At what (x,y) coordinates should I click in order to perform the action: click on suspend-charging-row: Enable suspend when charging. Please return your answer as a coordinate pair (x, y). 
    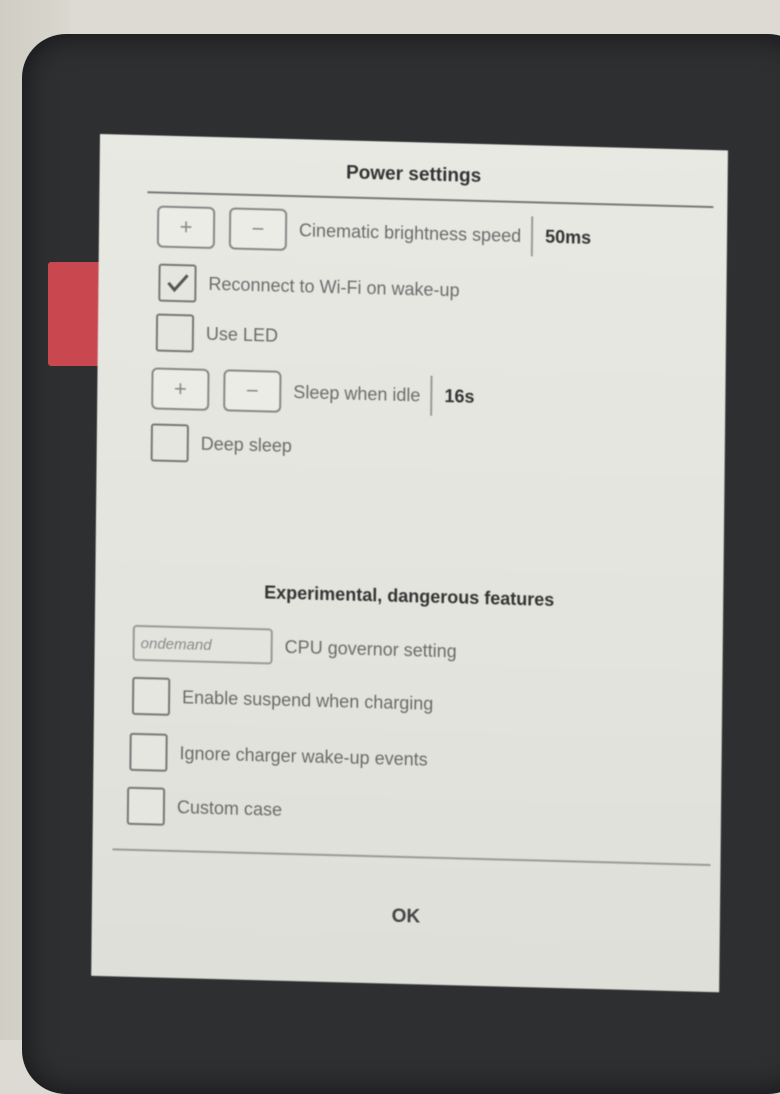
    Looking at the image, I should click on (282, 699).